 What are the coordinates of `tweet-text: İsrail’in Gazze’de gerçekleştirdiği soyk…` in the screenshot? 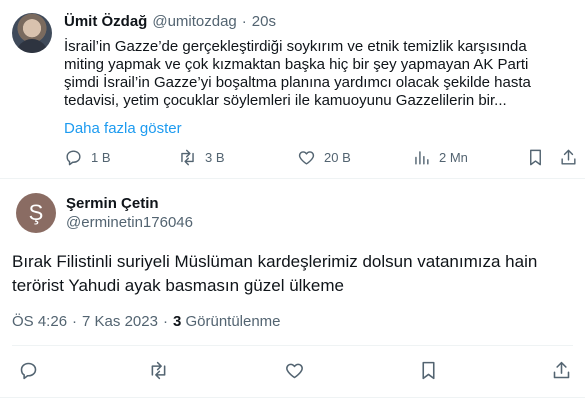 It's located at (297, 73).